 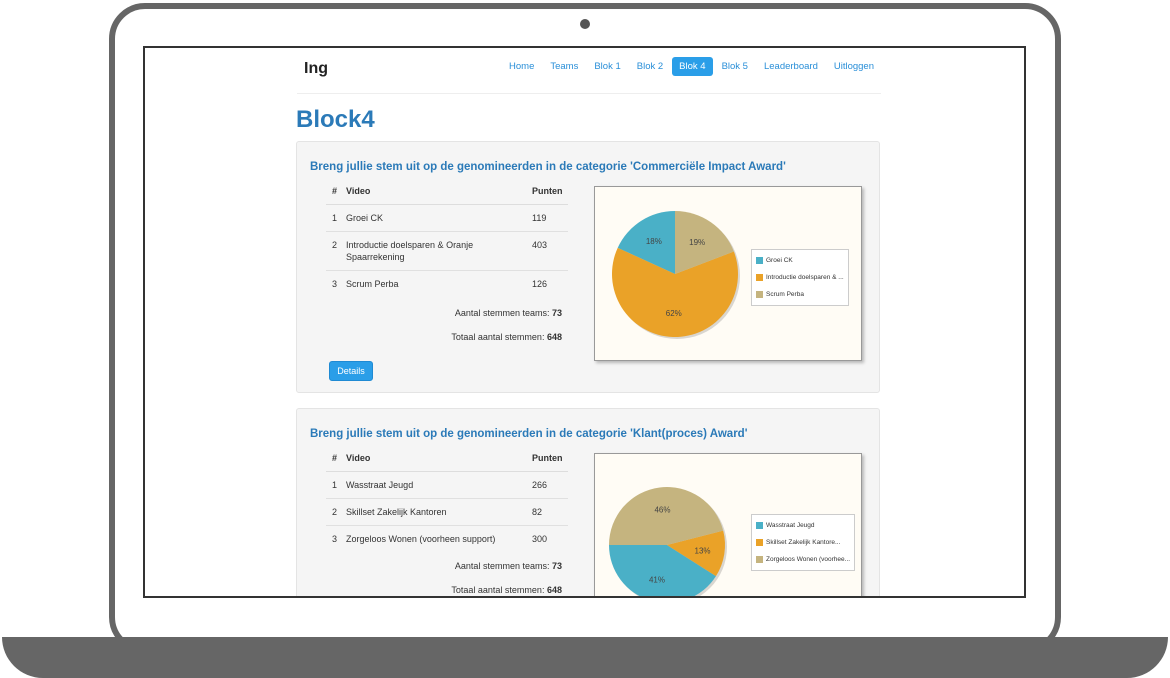 I want to click on table-row: 3 Scrum Perba 126, so click(x=447, y=284).